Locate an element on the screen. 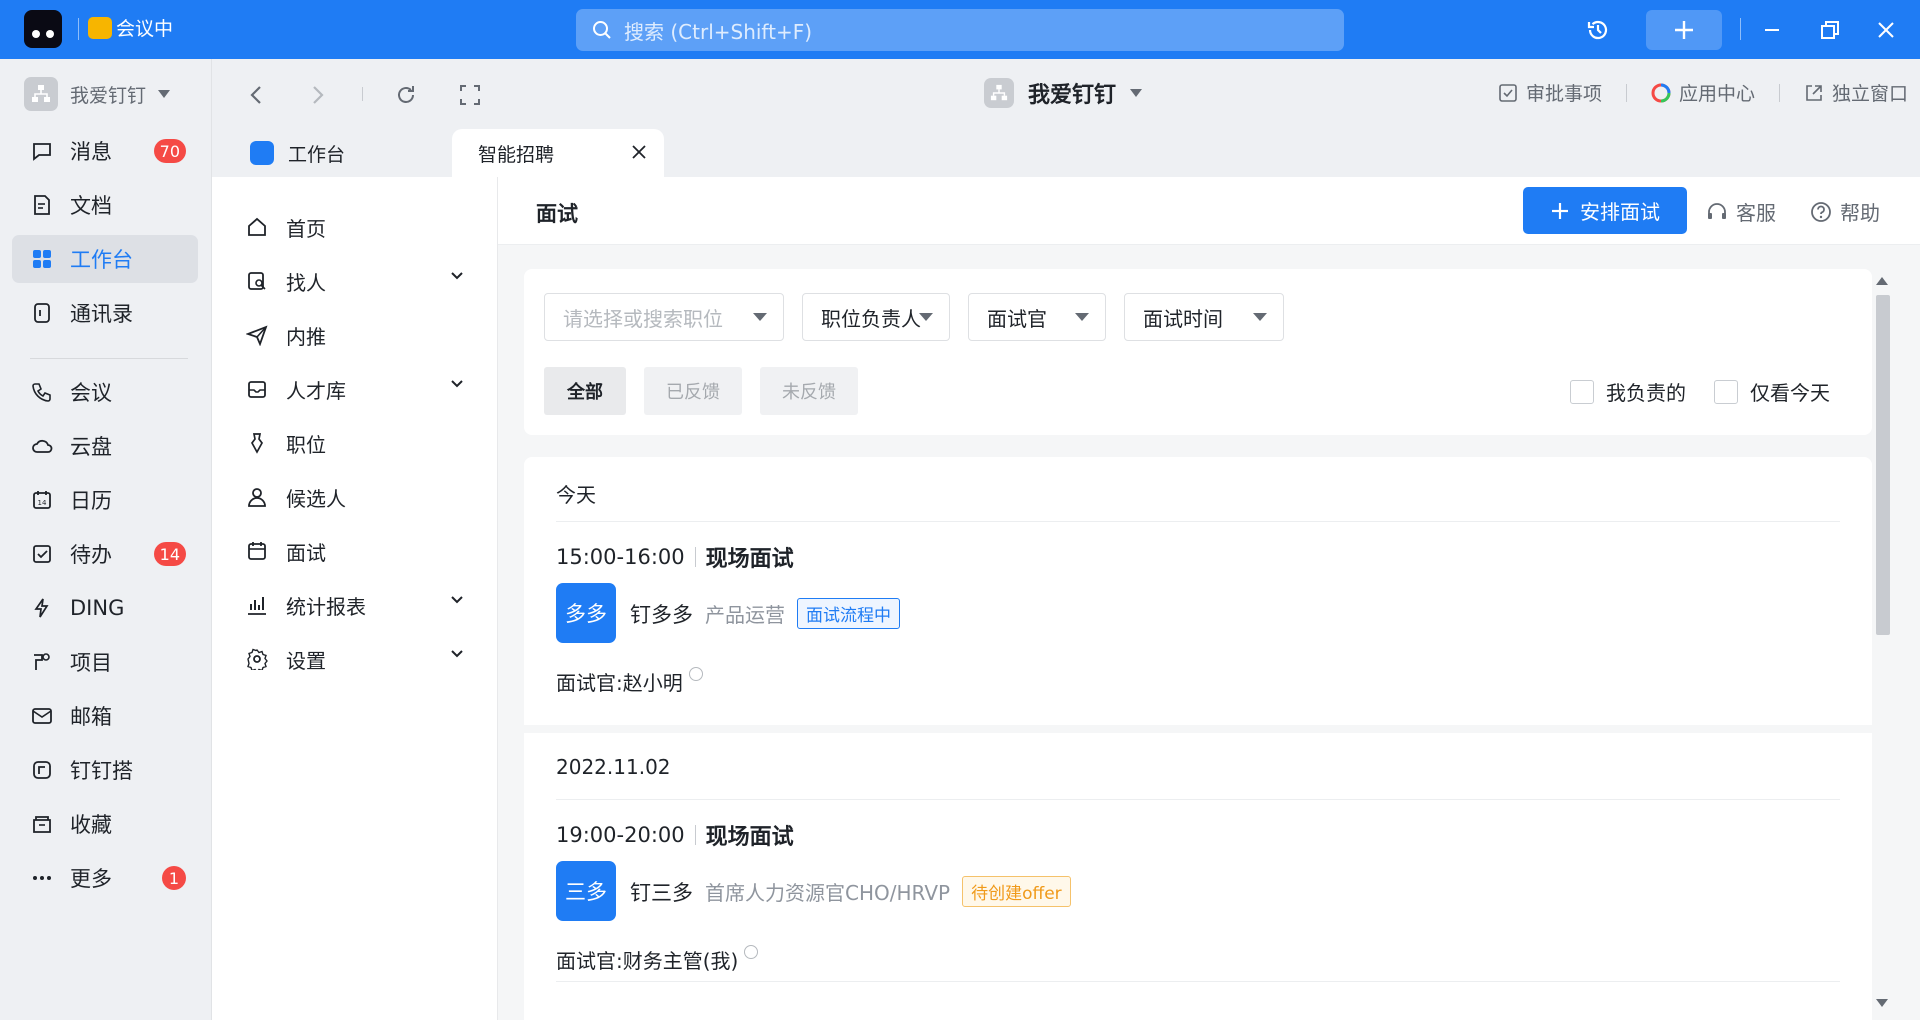  sidebar-item-mail: 邮箱 is located at coordinates (105, 716).